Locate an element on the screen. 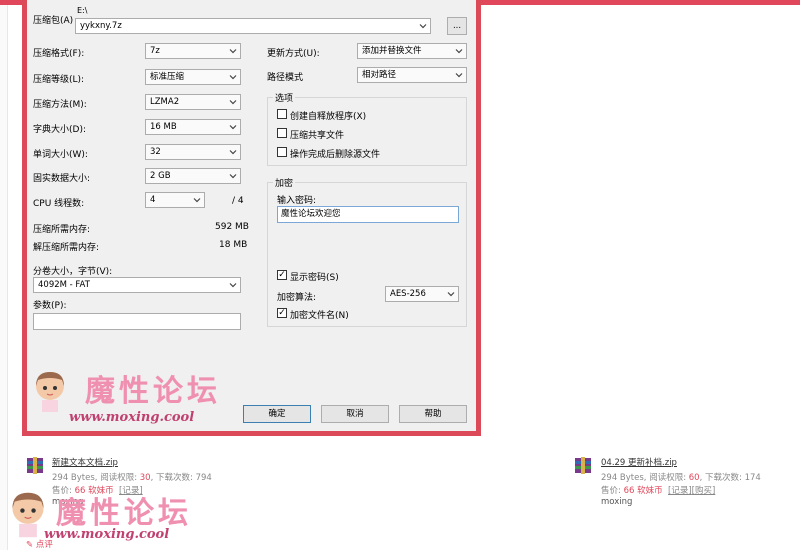 The image size is (800, 550). format-value: 7z is located at coordinates (155, 51).